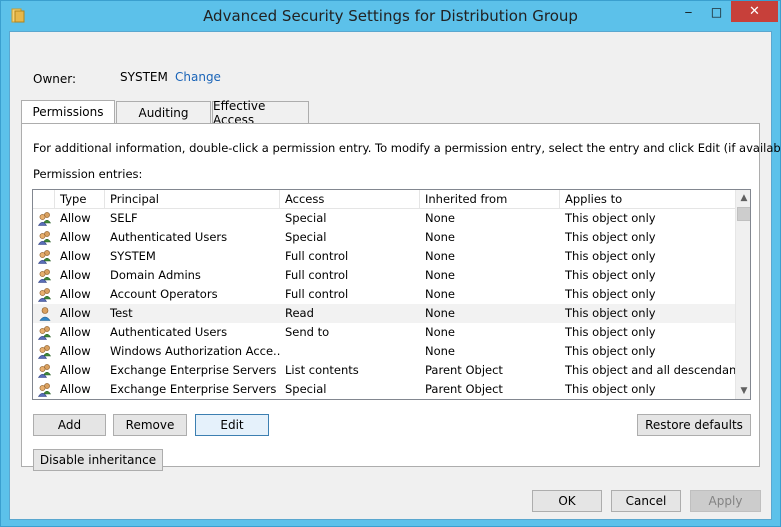 The height and width of the screenshot is (527, 781). Describe the element at coordinates (69, 425) in the screenshot. I see `add-button: Add` at that location.